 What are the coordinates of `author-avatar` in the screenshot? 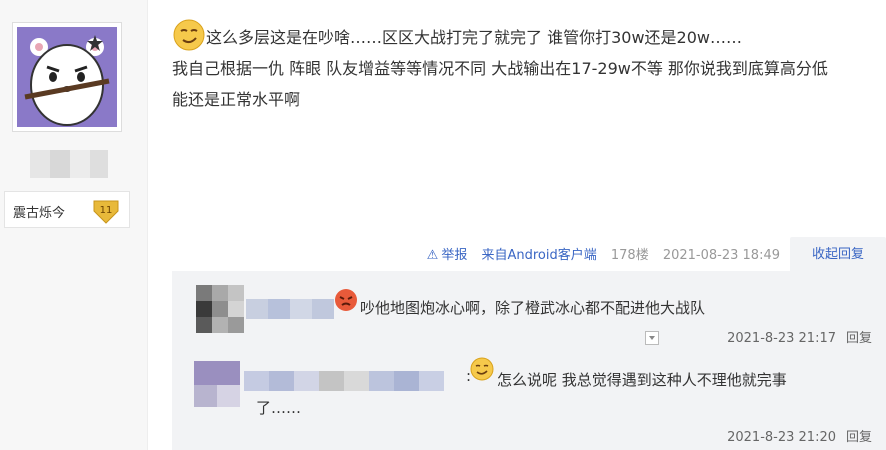 It's located at (67, 77).